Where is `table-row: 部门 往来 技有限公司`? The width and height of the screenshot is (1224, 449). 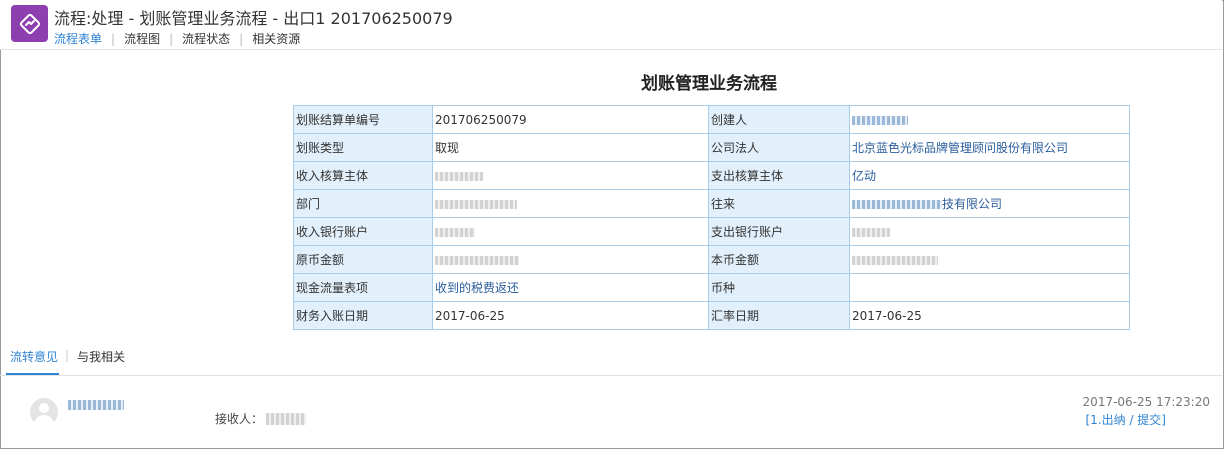 table-row: 部门 往来 技有限公司 is located at coordinates (711, 203).